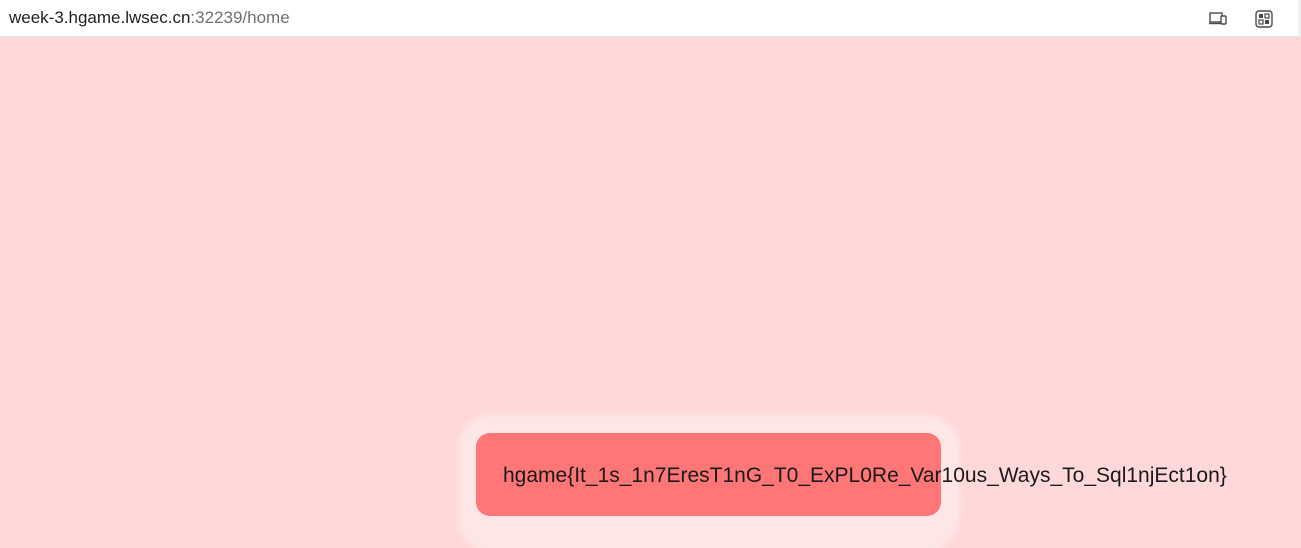 The image size is (1301, 548). I want to click on browser-address-bar: week-3.hgame.lwsec.cn:32239/home, so click(650, 18).